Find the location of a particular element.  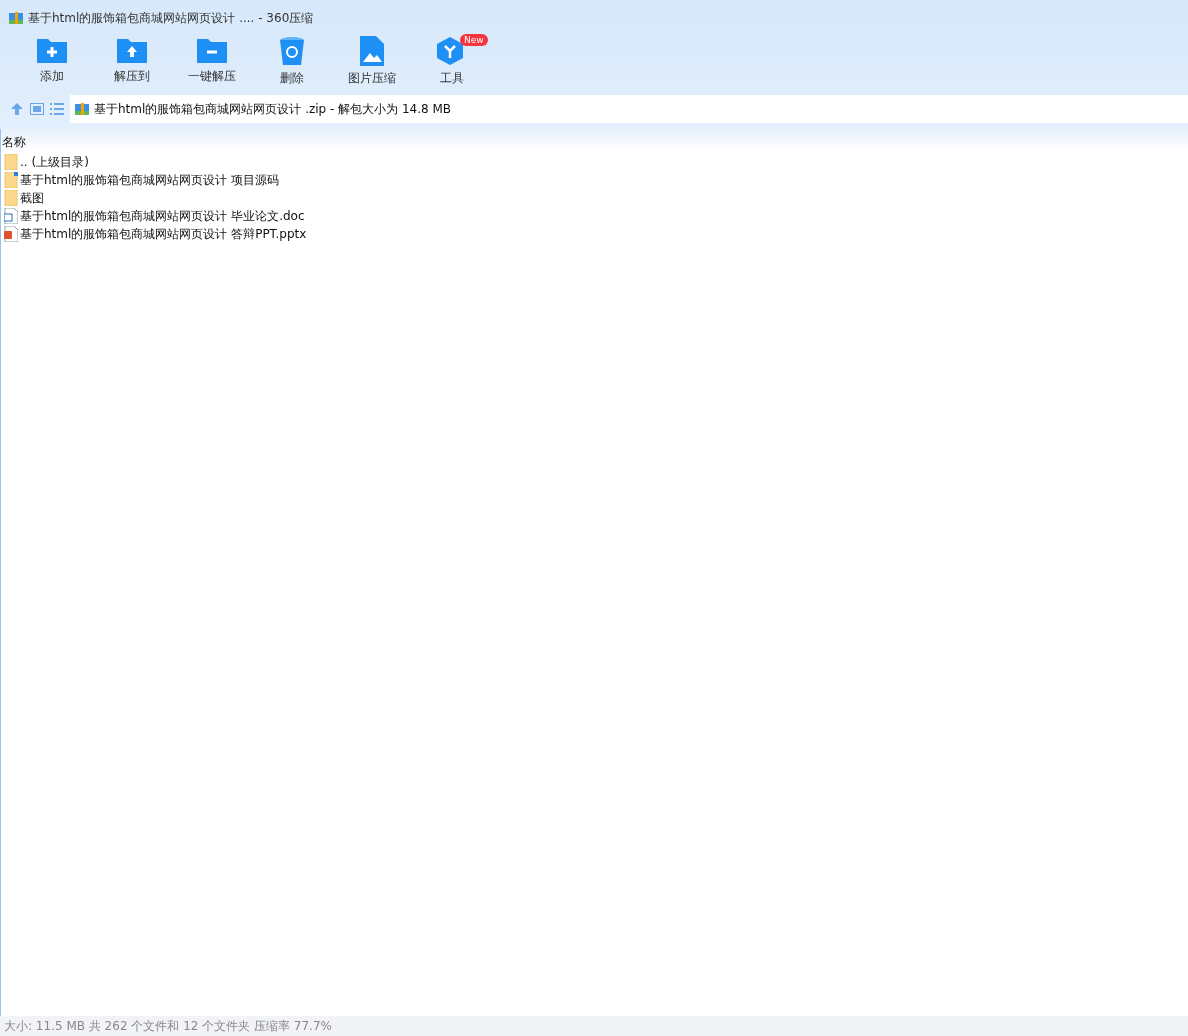

file-name: 基于html的服饰箱包商城网站网页设计 项目源码 is located at coordinates (150, 180).